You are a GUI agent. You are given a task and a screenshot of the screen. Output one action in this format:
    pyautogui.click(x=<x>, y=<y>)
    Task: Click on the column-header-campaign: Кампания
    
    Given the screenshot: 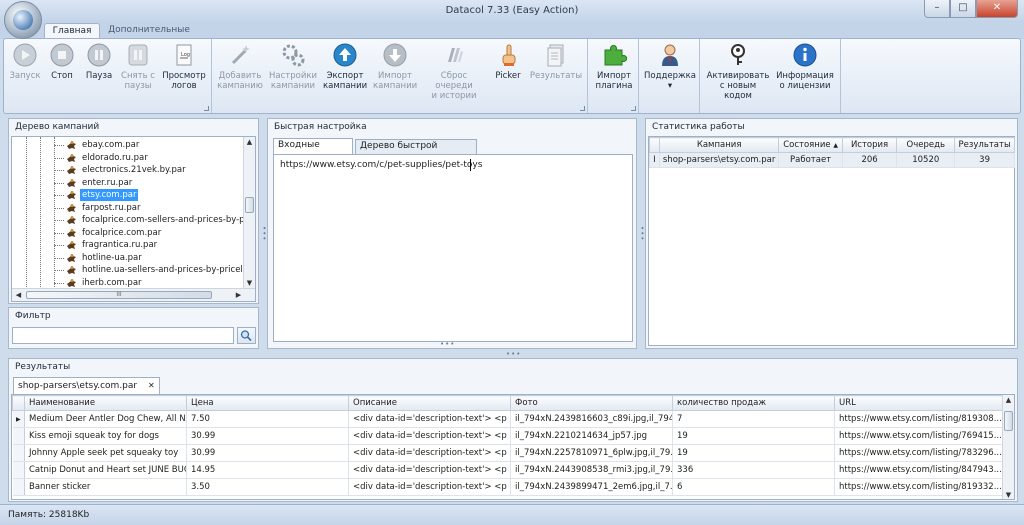 What is the action you would take?
    pyautogui.click(x=719, y=145)
    